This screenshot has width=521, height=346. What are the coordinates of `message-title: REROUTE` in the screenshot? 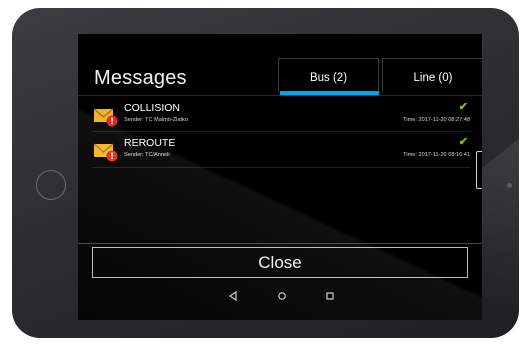 It's located at (150, 143).